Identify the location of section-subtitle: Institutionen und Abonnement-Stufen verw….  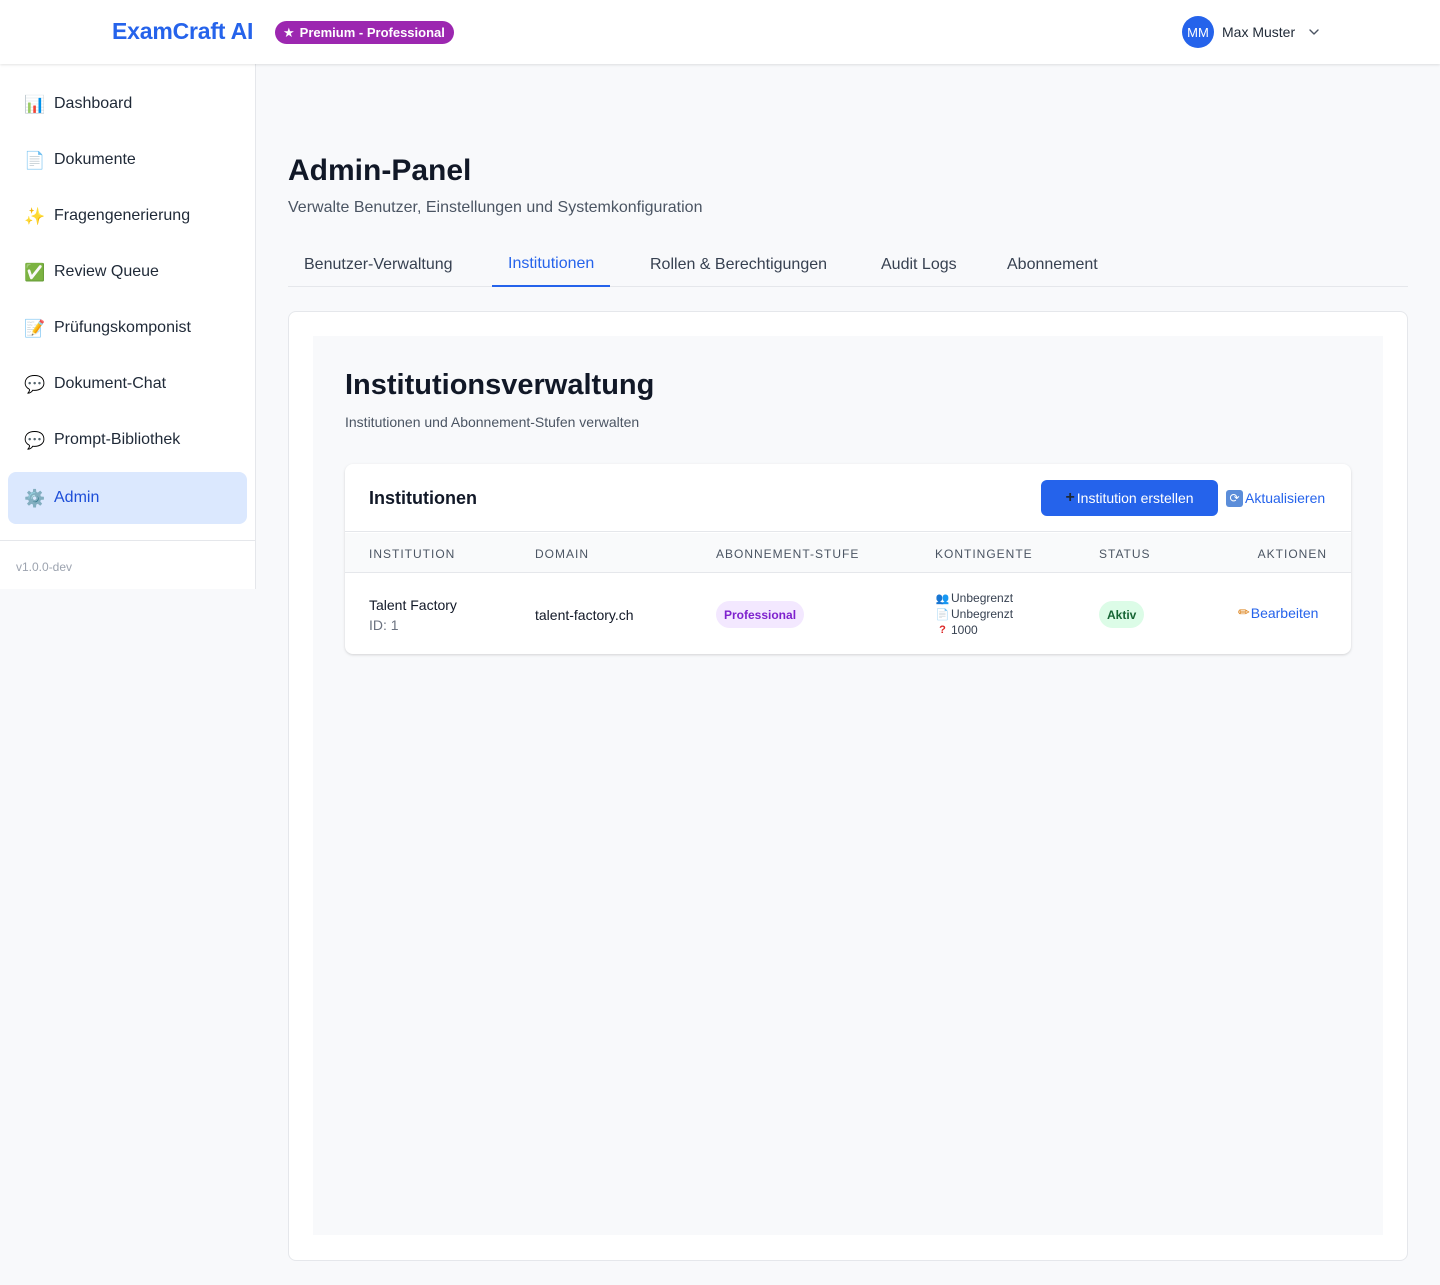
(492, 422).